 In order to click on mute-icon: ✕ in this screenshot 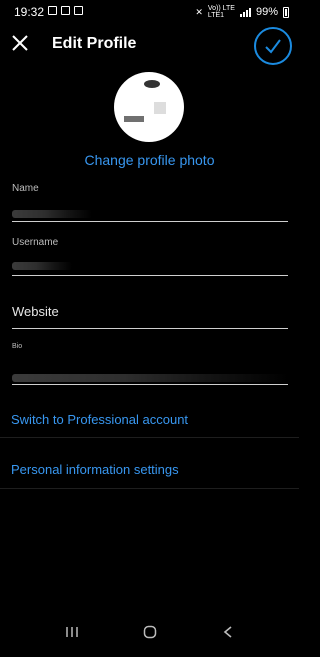, I will do `click(199, 11)`.